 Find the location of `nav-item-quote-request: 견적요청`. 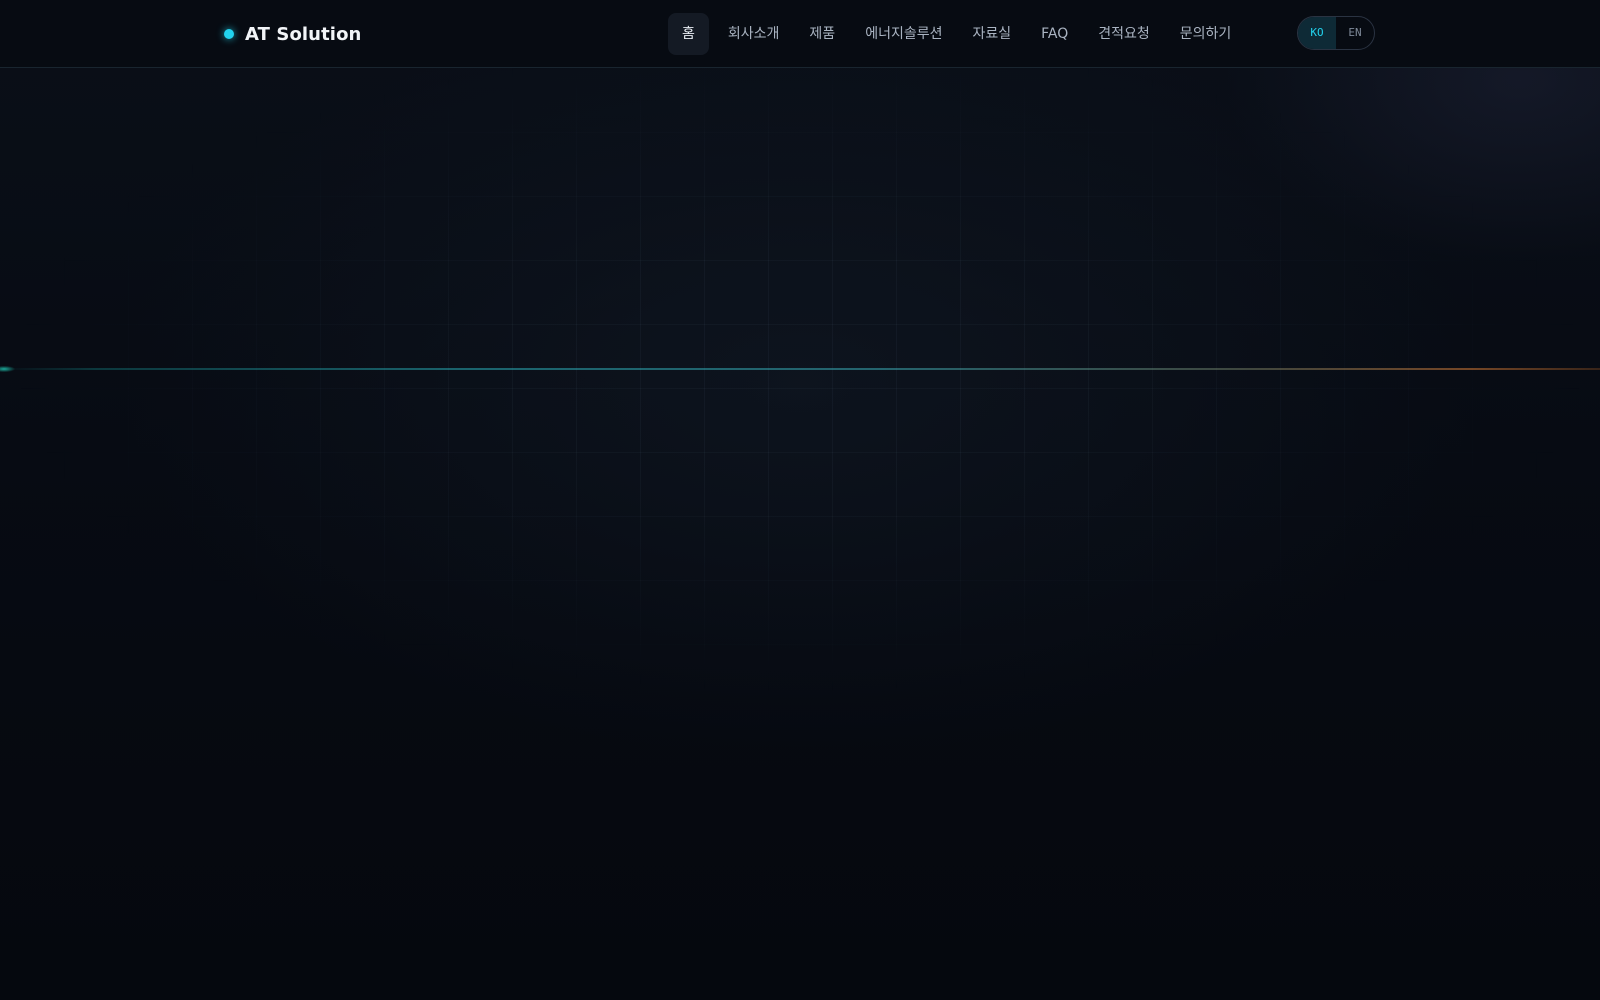

nav-item-quote-request: 견적요청 is located at coordinates (1124, 34).